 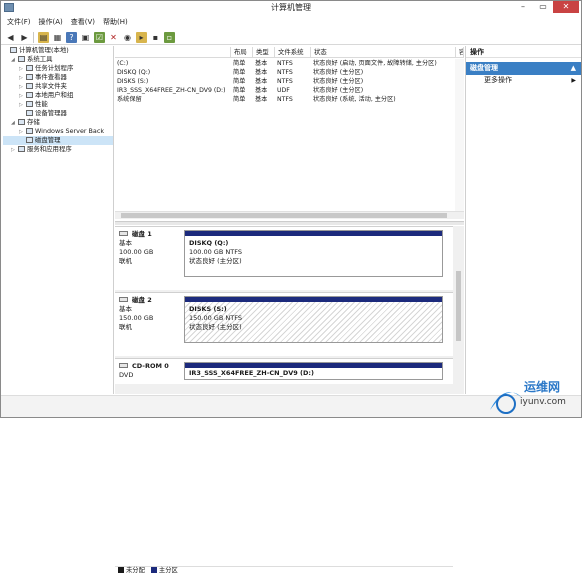 I want to click on partition-block: IR3_SSS_X64FREE_ZH-CN_DV9 (D:), so click(x=313, y=371).